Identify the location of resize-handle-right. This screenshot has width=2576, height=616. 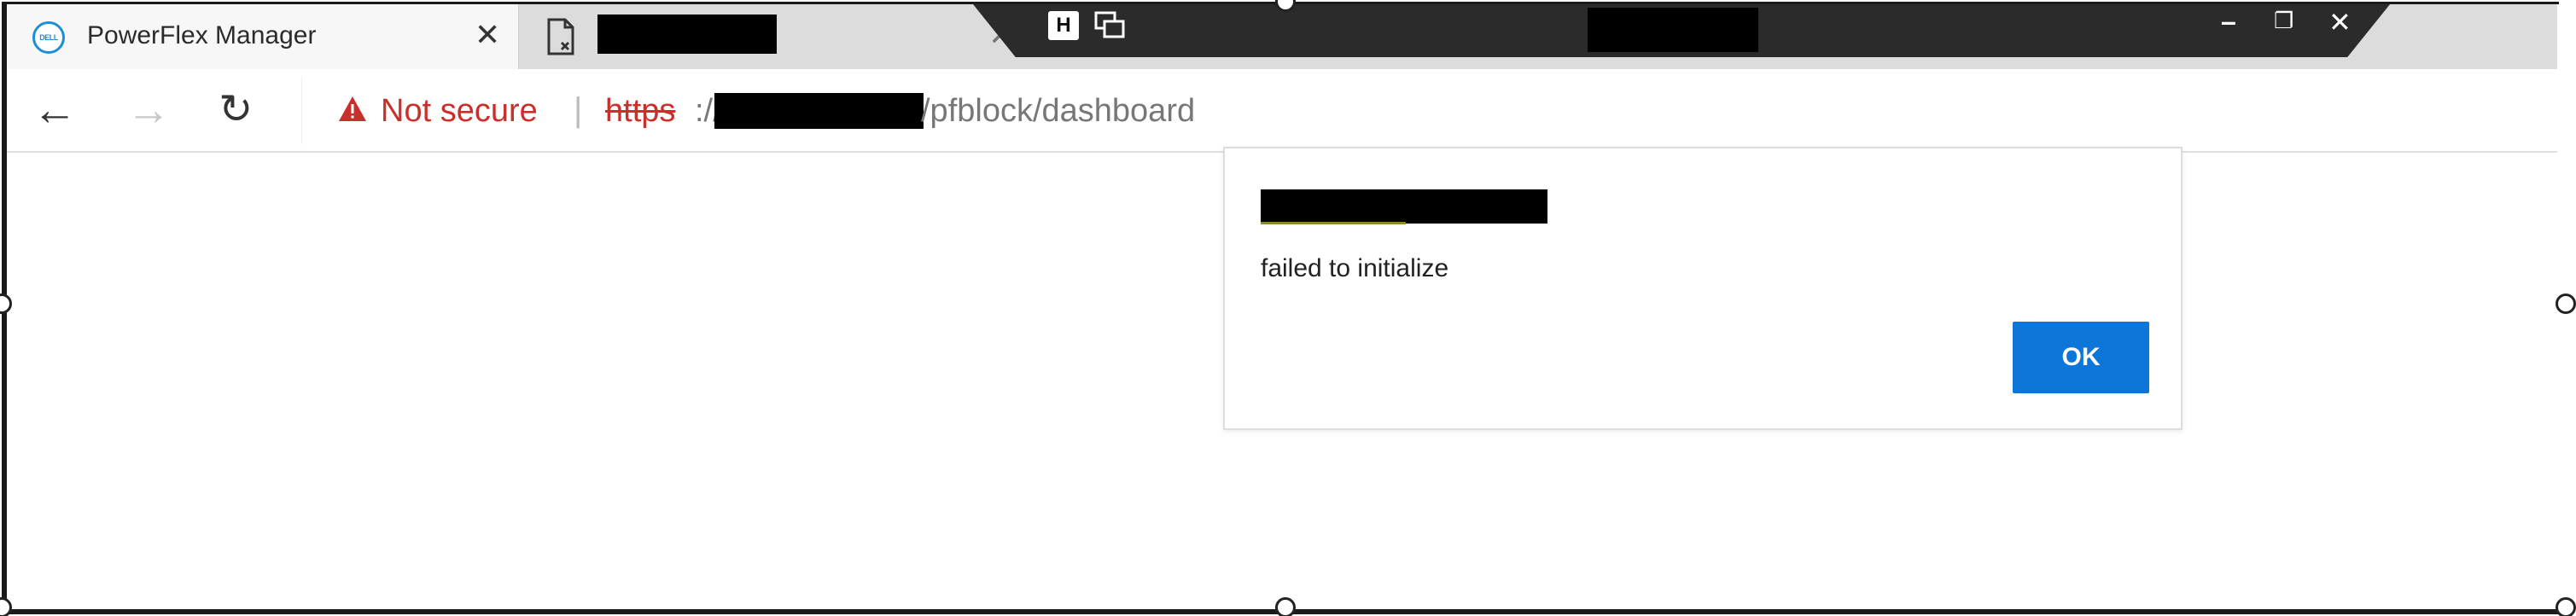
(2566, 303).